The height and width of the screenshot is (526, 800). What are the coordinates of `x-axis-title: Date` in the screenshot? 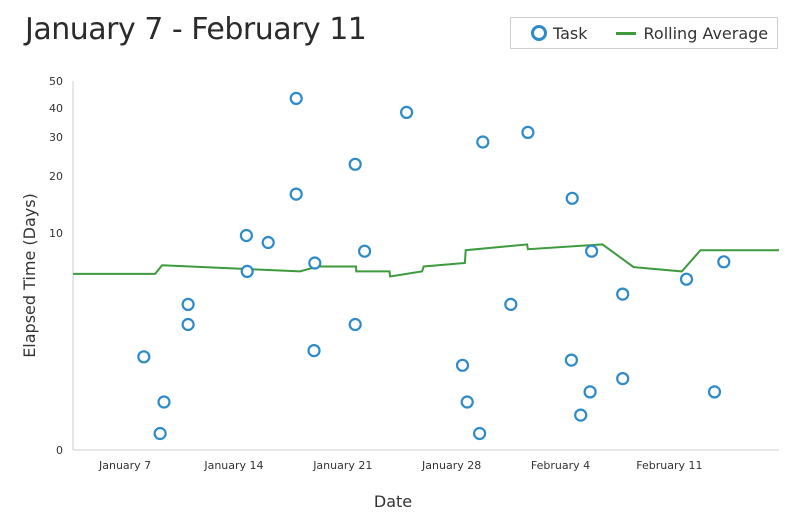 It's located at (393, 501).